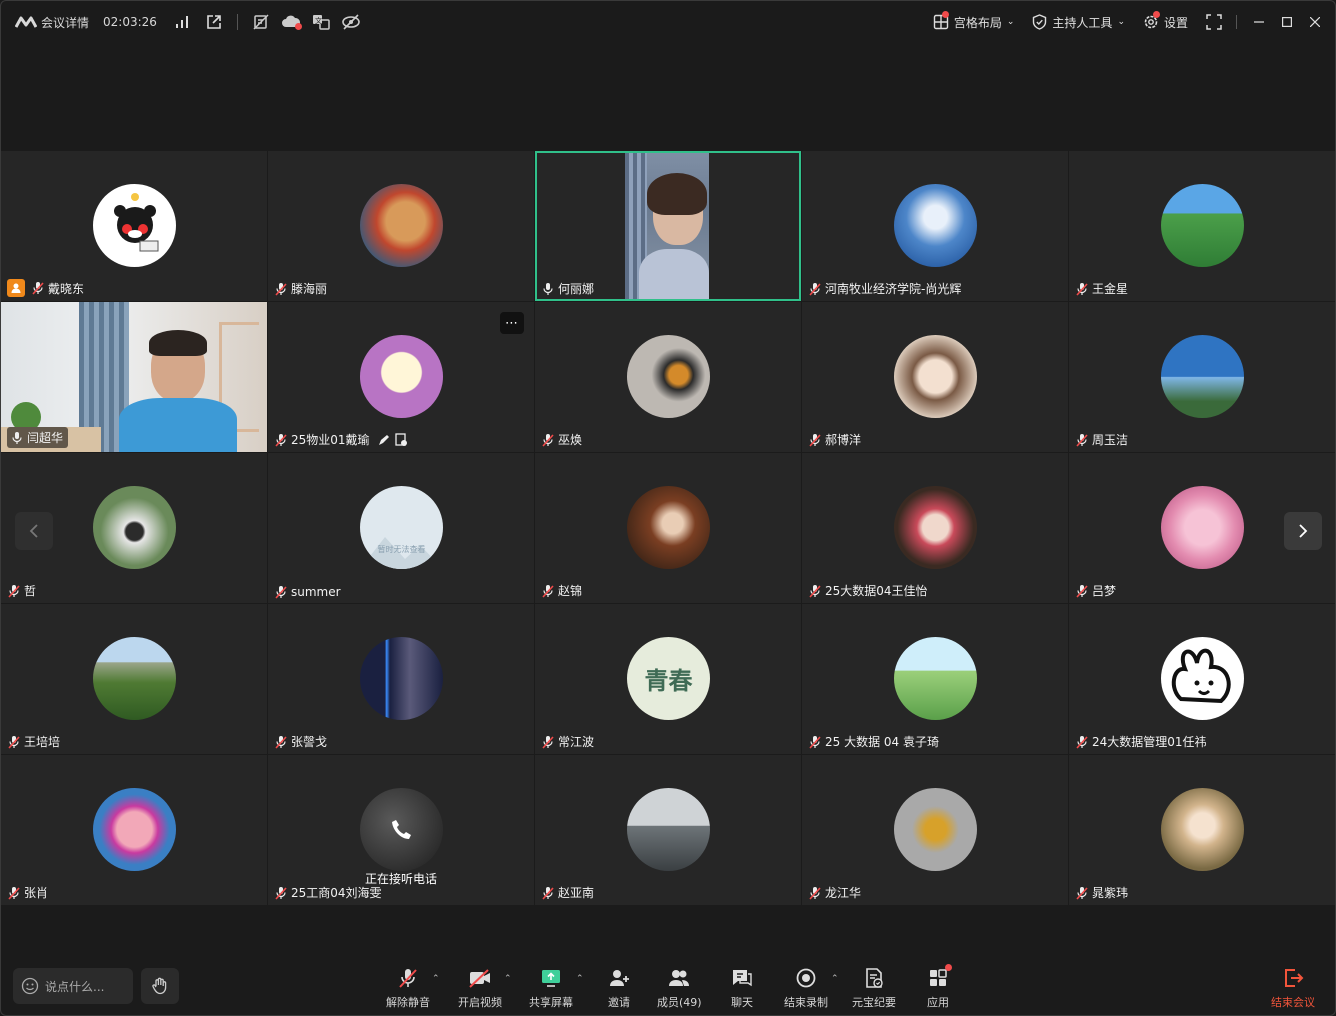 The height and width of the screenshot is (1016, 1336). I want to click on host-tools-label: 主持人工具, so click(1082, 22).